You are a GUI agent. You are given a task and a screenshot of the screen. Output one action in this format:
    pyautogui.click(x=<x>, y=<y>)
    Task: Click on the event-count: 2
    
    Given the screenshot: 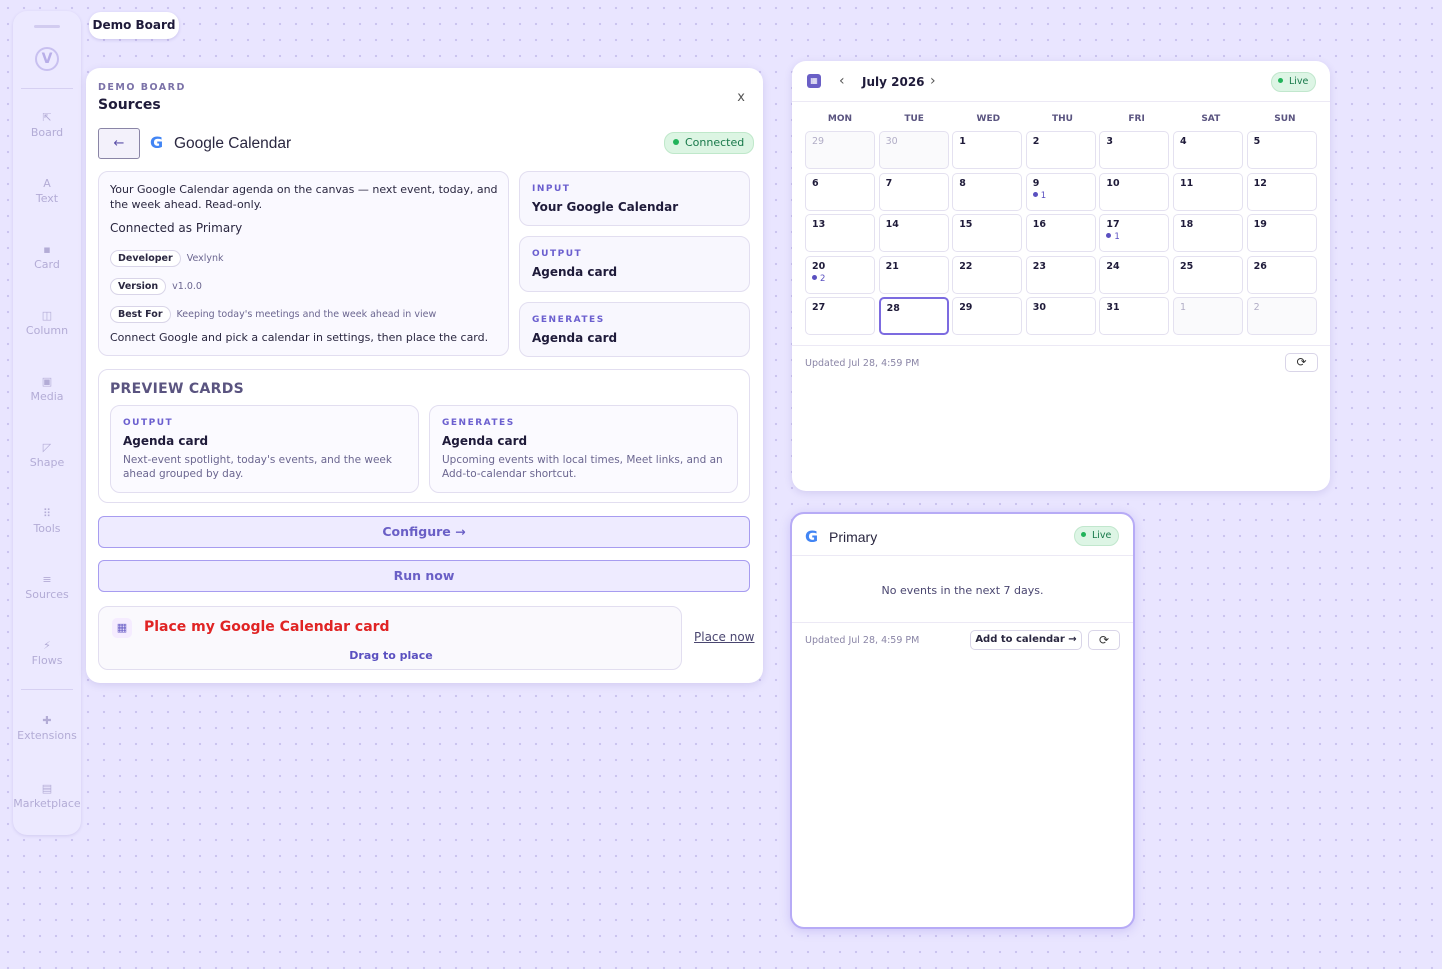 What is the action you would take?
    pyautogui.click(x=818, y=279)
    